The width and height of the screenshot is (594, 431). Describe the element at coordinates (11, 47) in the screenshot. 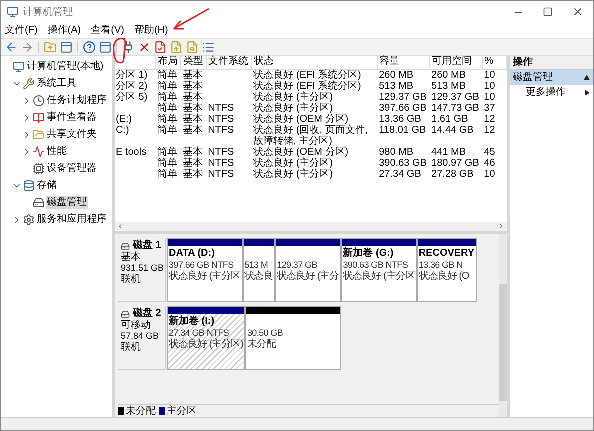

I see `back-arrow-icon` at that location.